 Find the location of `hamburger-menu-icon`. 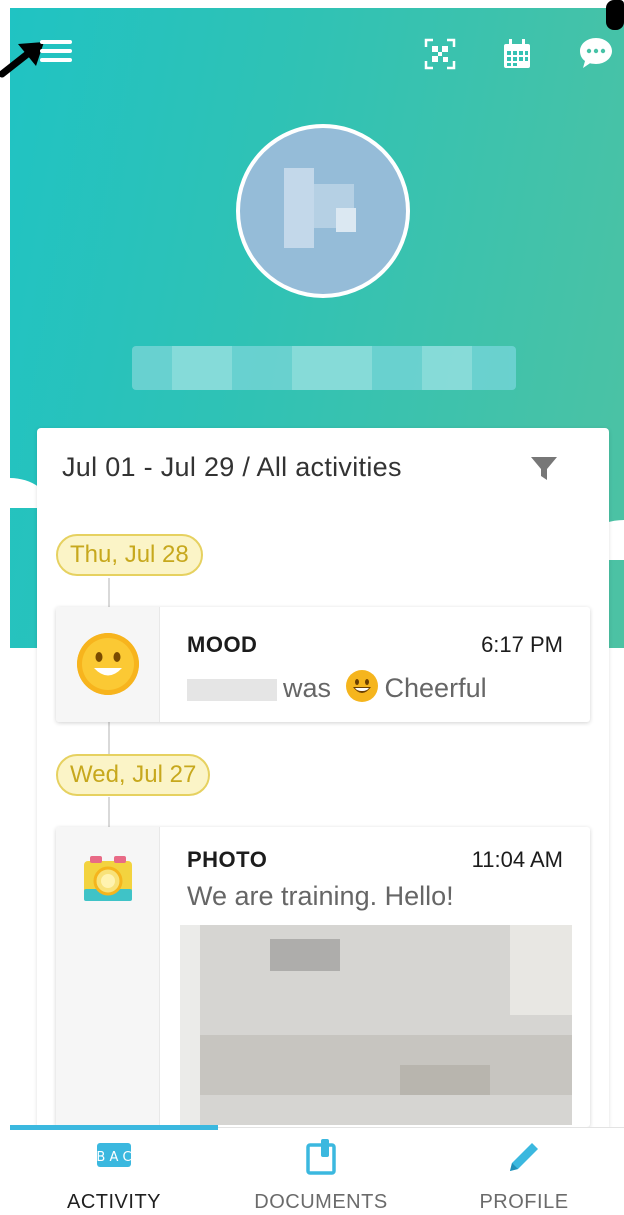

hamburger-menu-icon is located at coordinates (56, 53).